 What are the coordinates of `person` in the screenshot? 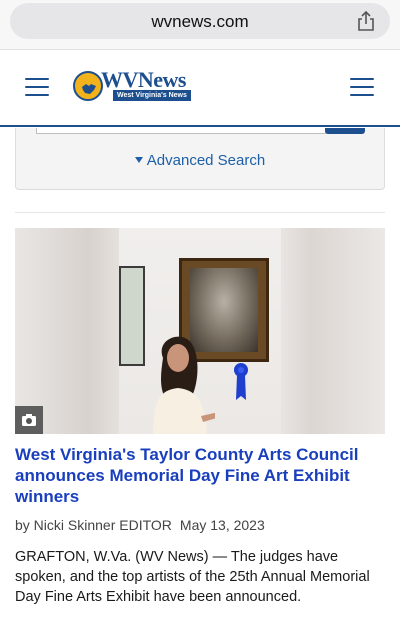 It's located at (184, 385).